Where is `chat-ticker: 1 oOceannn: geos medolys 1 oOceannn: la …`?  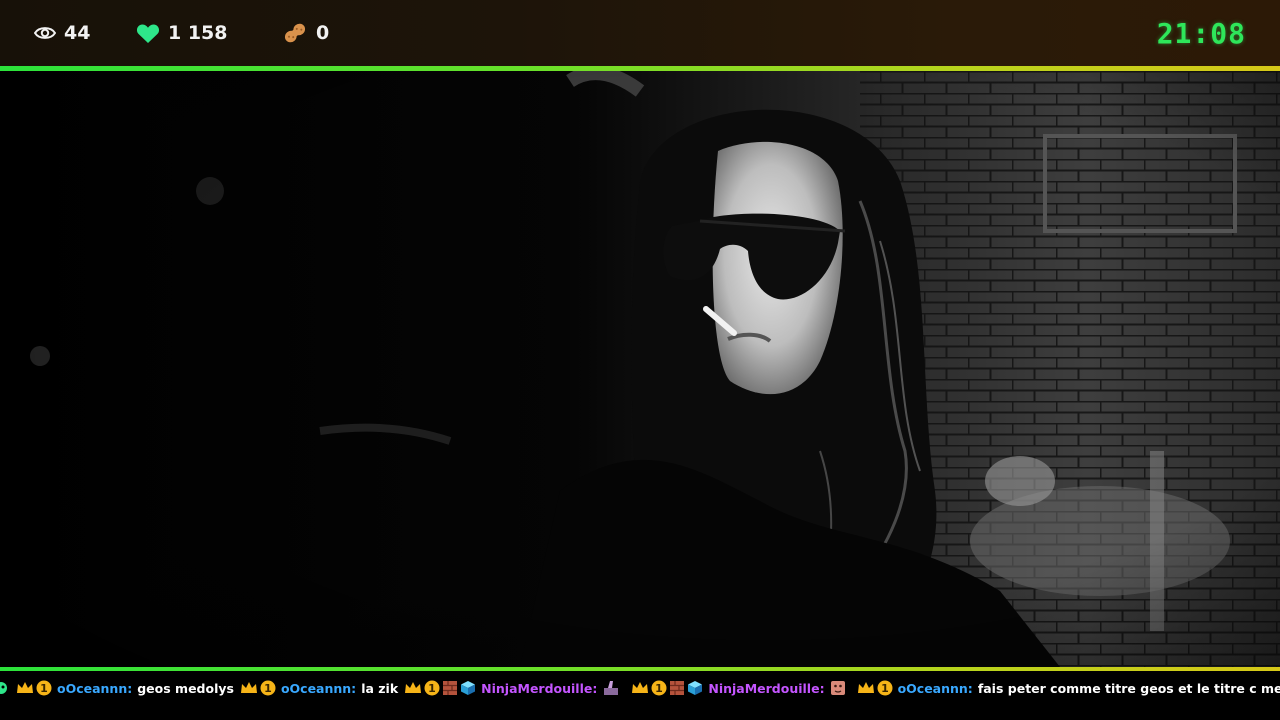 chat-ticker: 1 oOceannn: geos medolys 1 oOceannn: la … is located at coordinates (640, 688).